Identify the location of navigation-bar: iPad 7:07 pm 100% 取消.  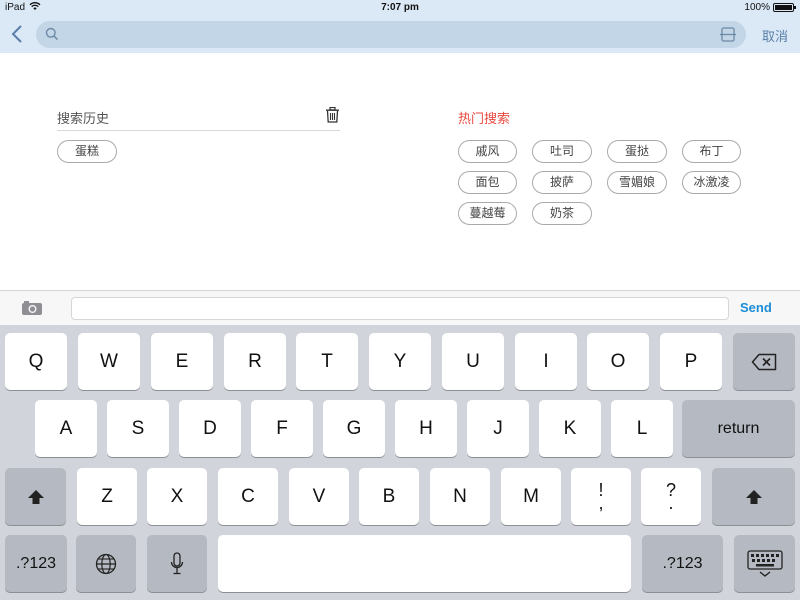
(400, 26).